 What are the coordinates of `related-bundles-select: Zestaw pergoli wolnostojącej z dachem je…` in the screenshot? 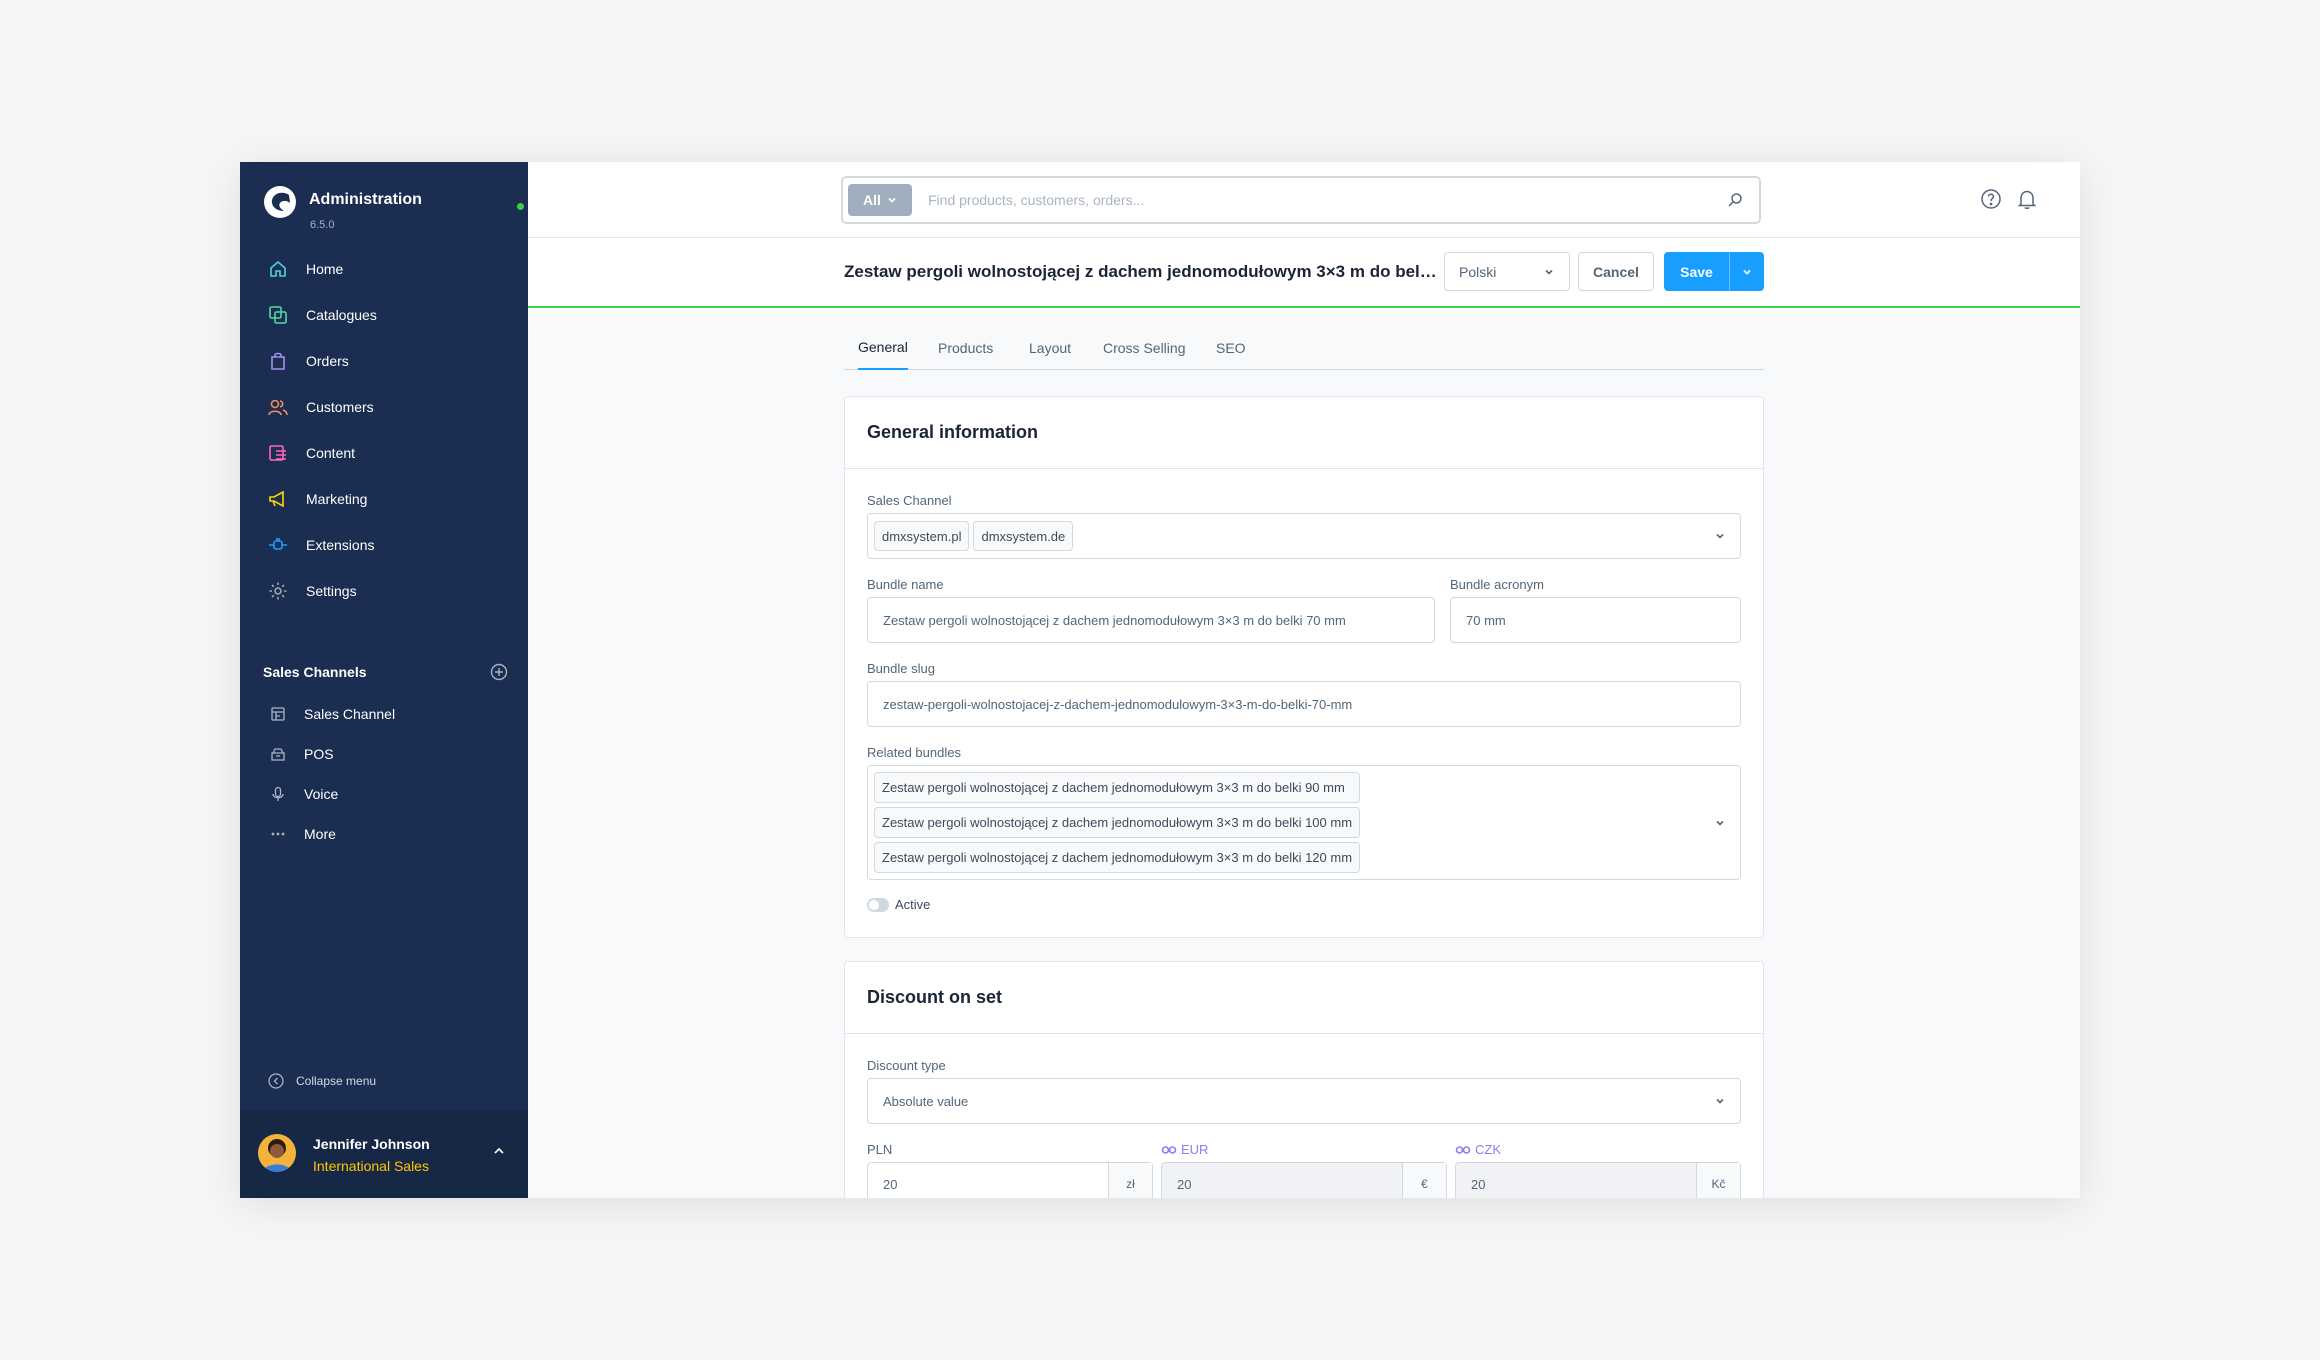 It's located at (1304, 822).